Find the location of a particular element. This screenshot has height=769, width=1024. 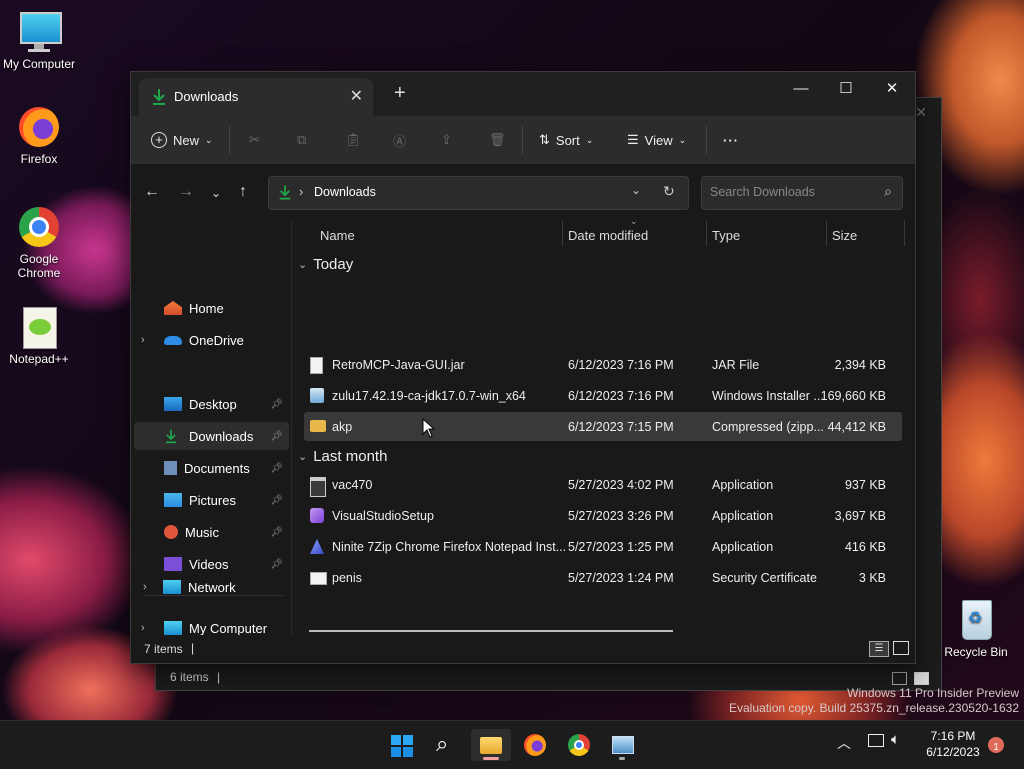

taskbar-chrome is located at coordinates (579, 745).